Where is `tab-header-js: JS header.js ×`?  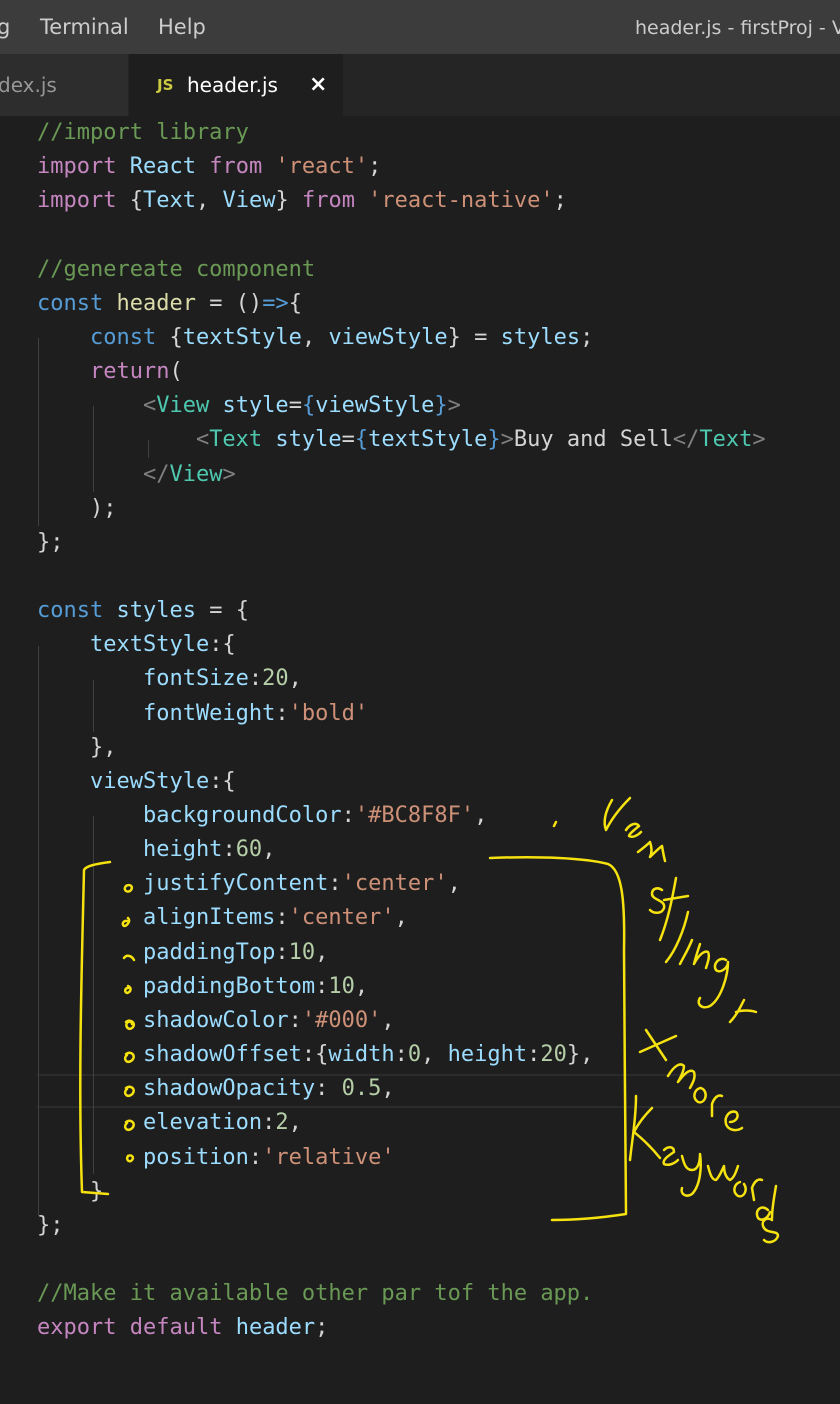 tab-header-js: JS header.js × is located at coordinates (236, 85).